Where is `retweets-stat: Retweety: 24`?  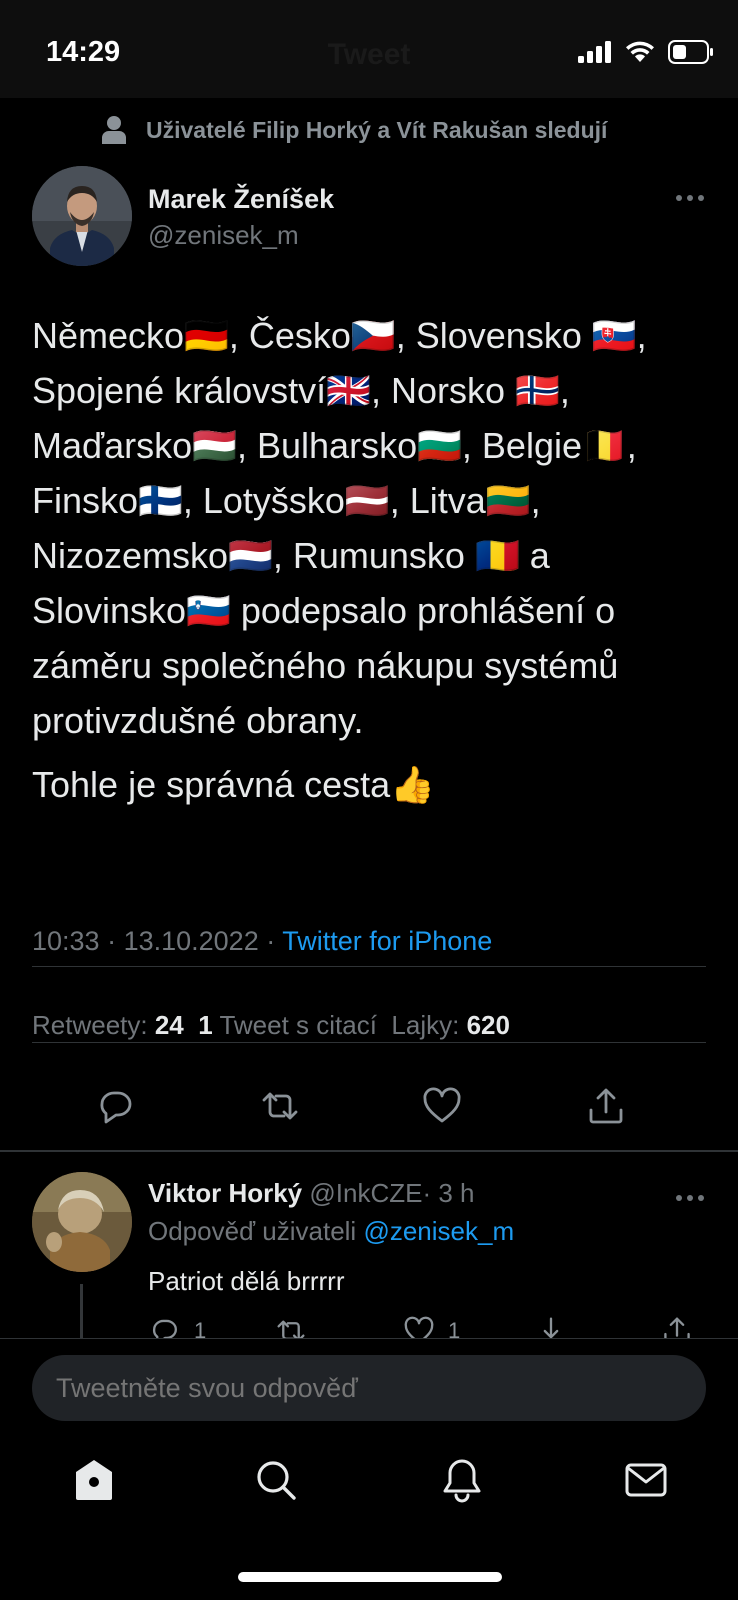
retweets-stat: Retweety: 24 is located at coordinates (108, 1025).